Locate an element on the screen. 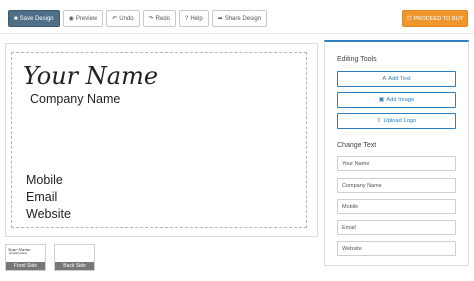 Image resolution: width=474 pixels, height=281 pixels. proceed-to-buy-button: ☷ PROCEED TO BUY is located at coordinates (435, 18).